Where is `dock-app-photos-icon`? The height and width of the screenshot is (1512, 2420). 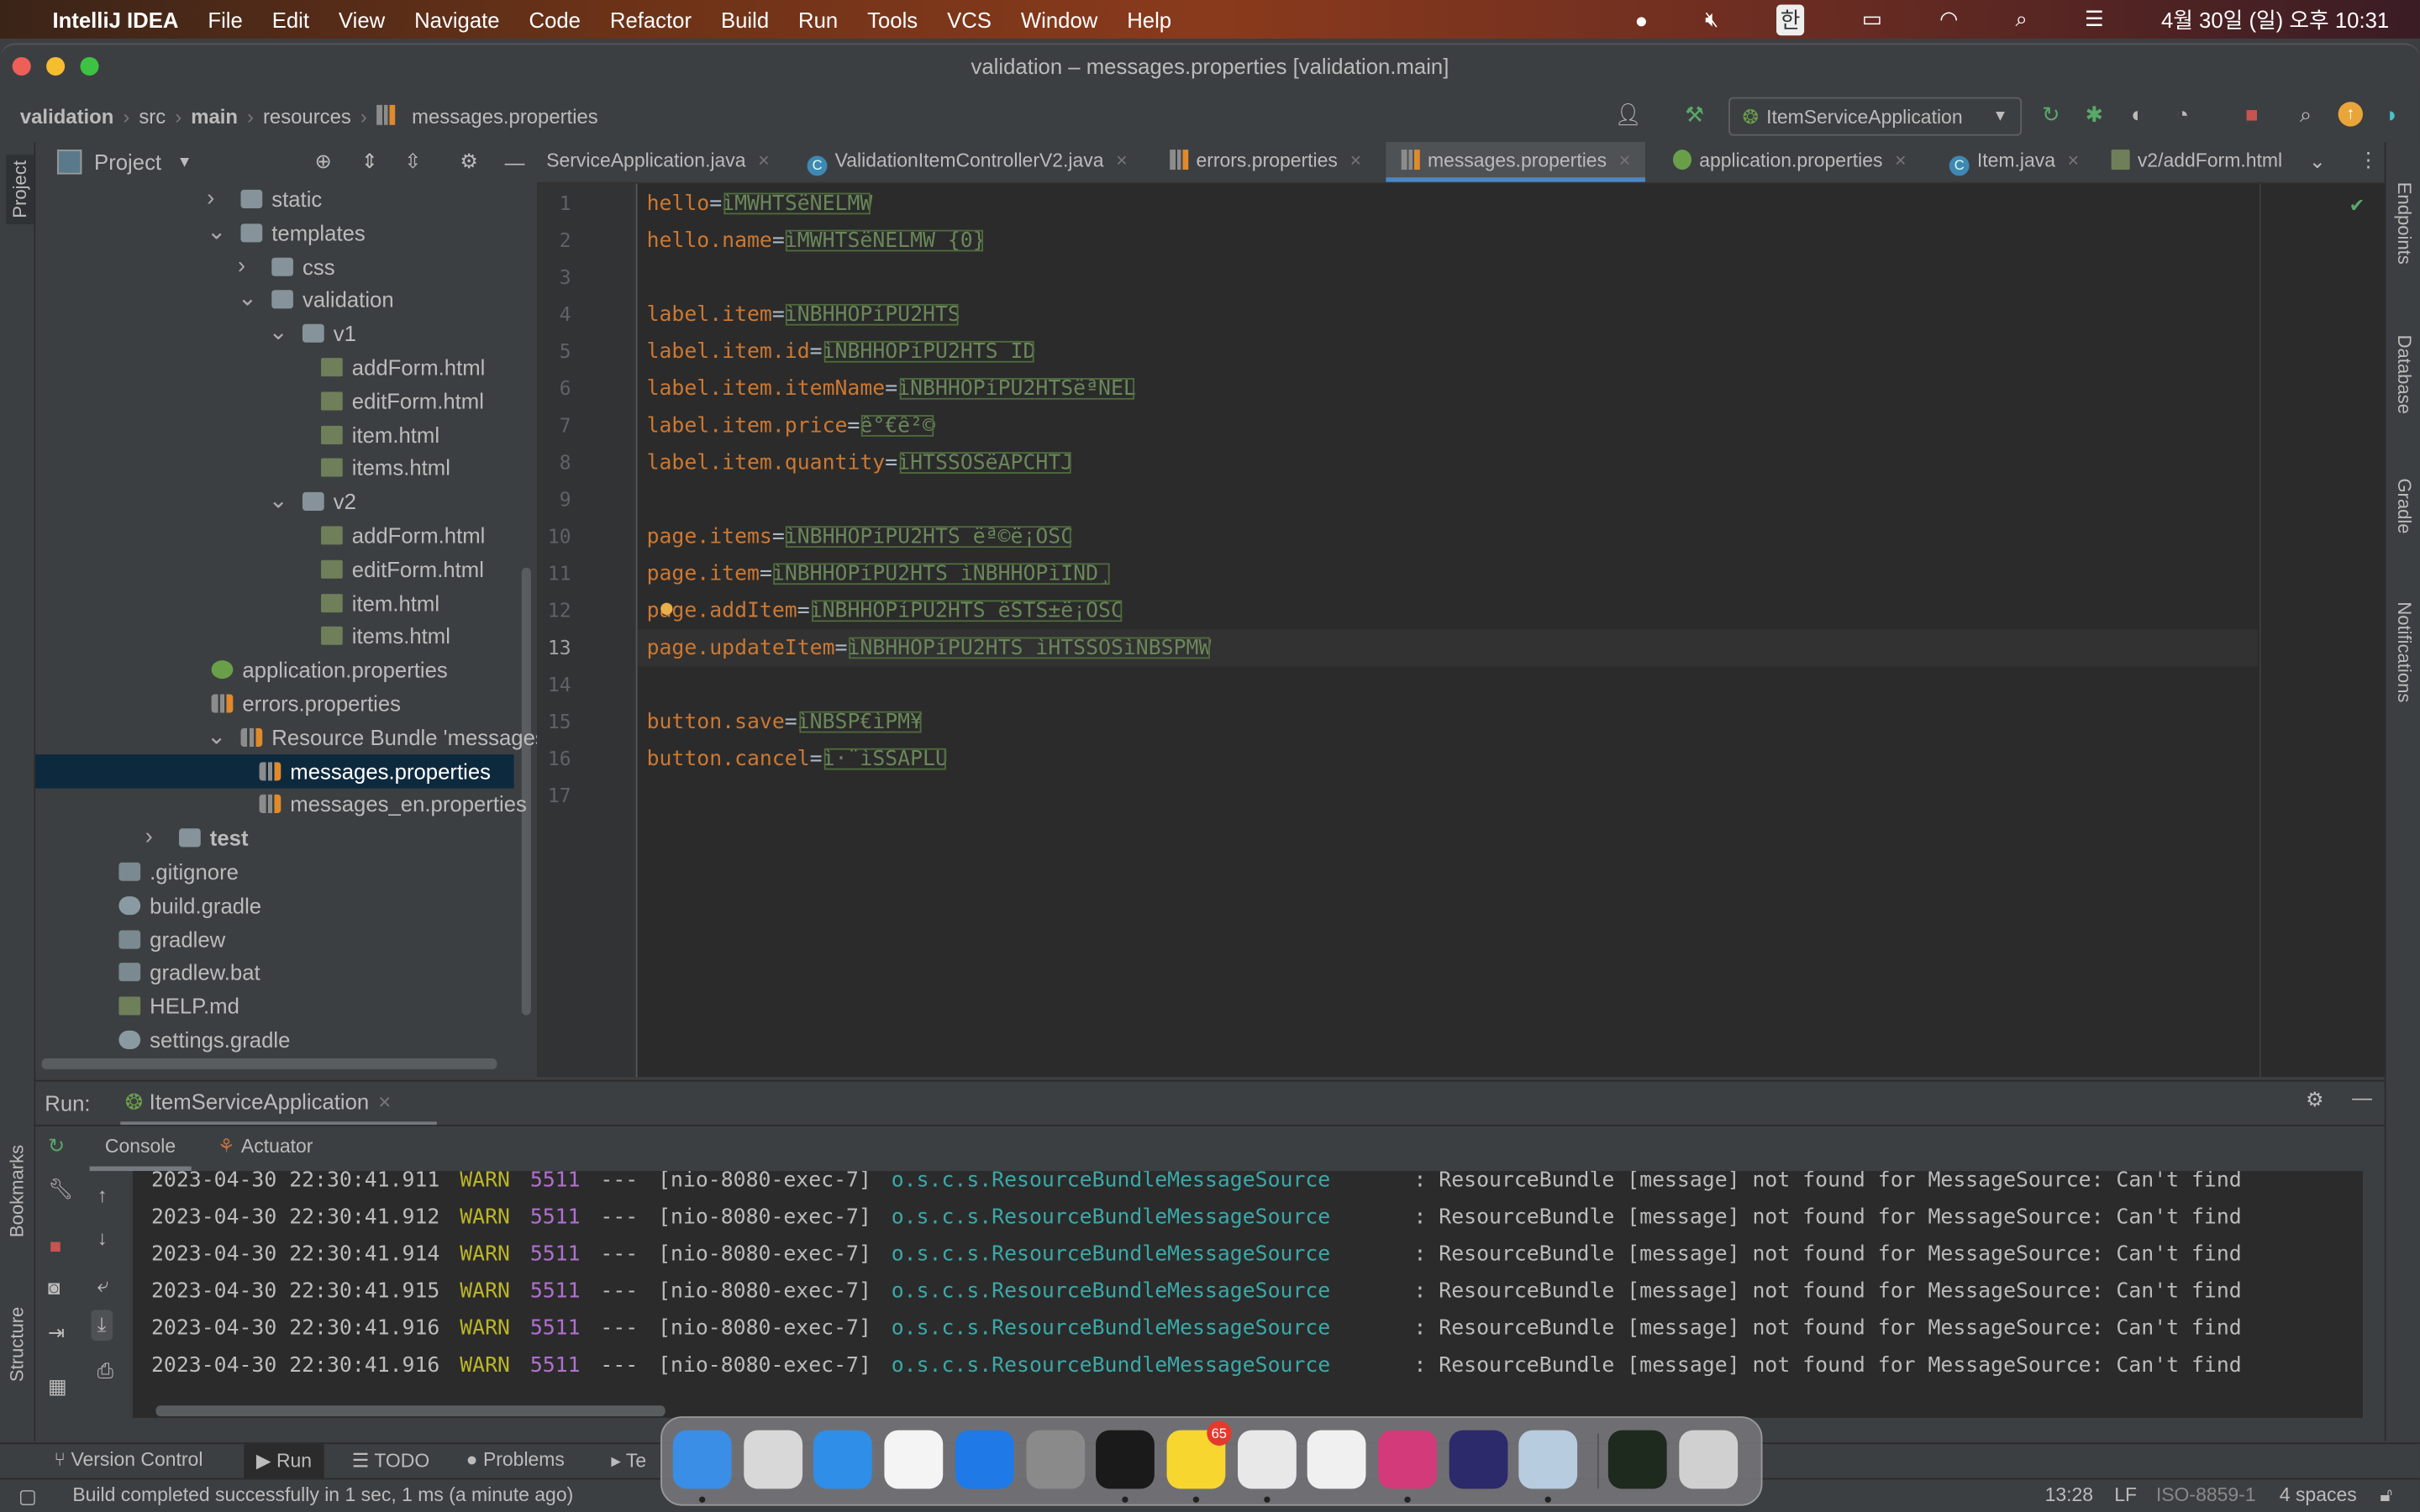 dock-app-photos-icon is located at coordinates (914, 1459).